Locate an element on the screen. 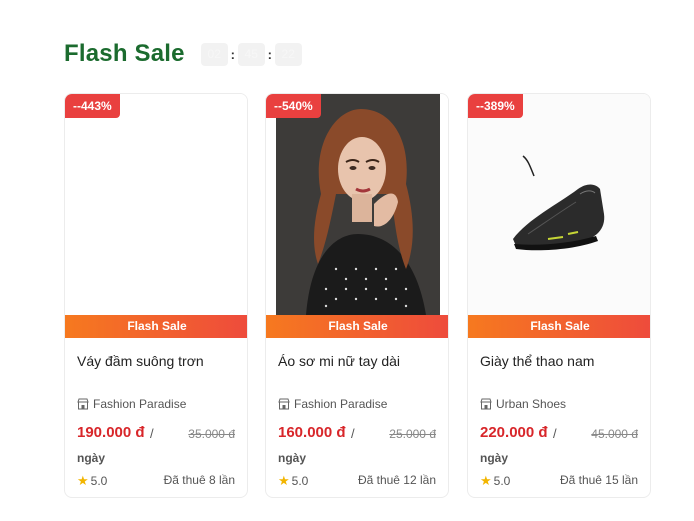  product-price: 220.000 đ is located at coordinates (514, 432).